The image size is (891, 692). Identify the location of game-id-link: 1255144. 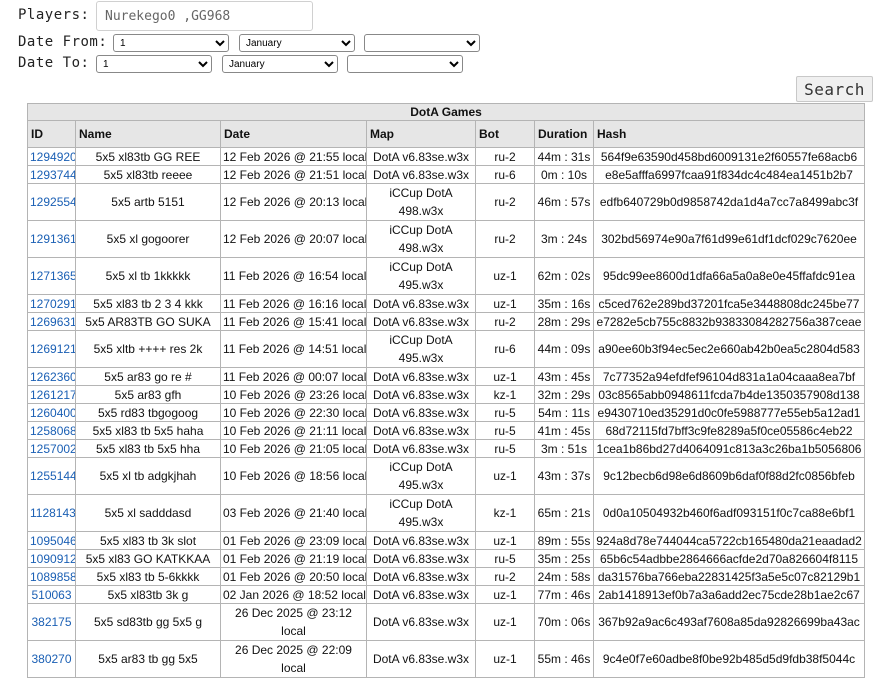
(52, 476).